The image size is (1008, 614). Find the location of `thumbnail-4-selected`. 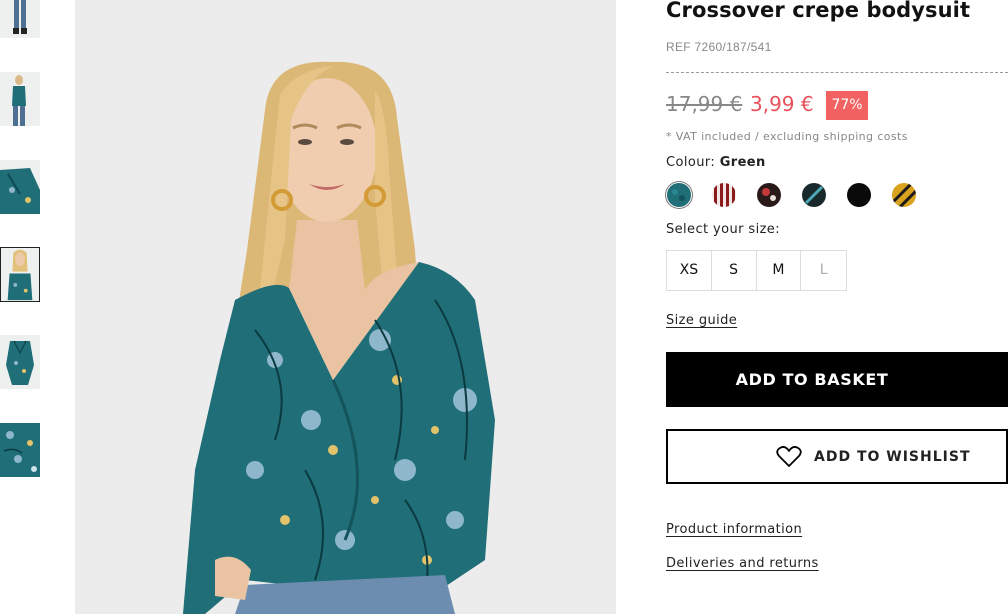

thumbnail-4-selected is located at coordinates (20, 274).